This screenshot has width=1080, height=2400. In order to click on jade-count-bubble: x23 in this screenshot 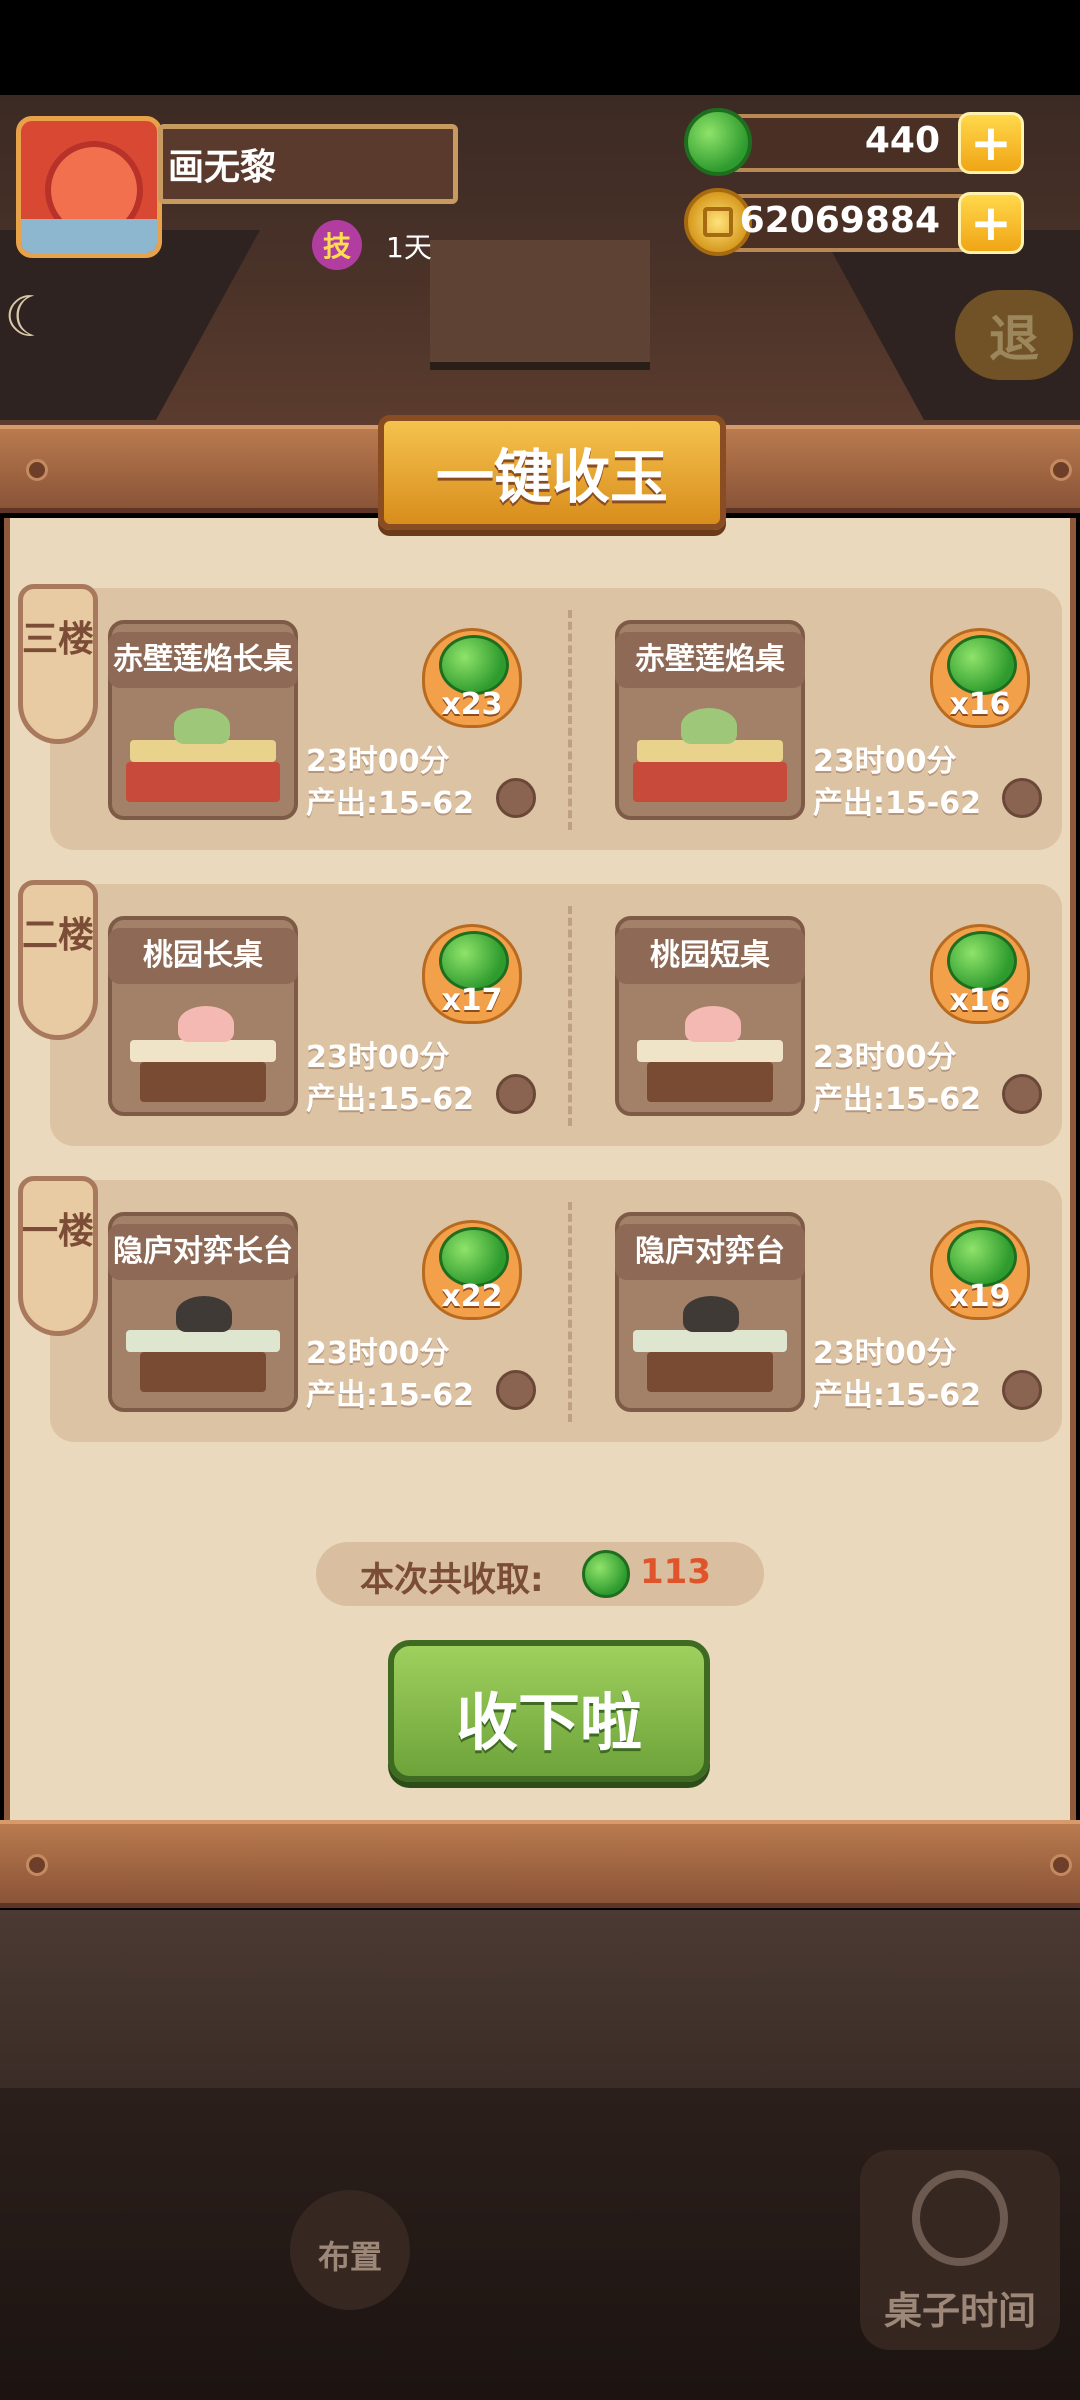, I will do `click(472, 678)`.